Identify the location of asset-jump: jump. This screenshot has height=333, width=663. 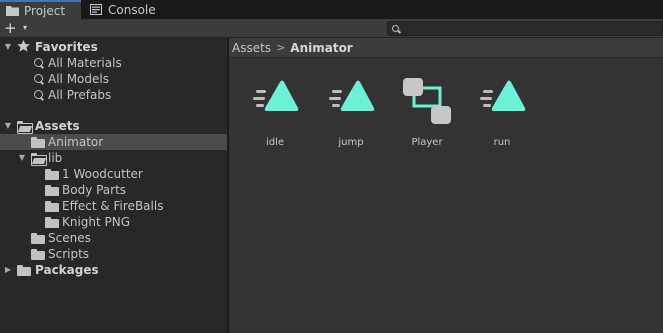
(351, 118).